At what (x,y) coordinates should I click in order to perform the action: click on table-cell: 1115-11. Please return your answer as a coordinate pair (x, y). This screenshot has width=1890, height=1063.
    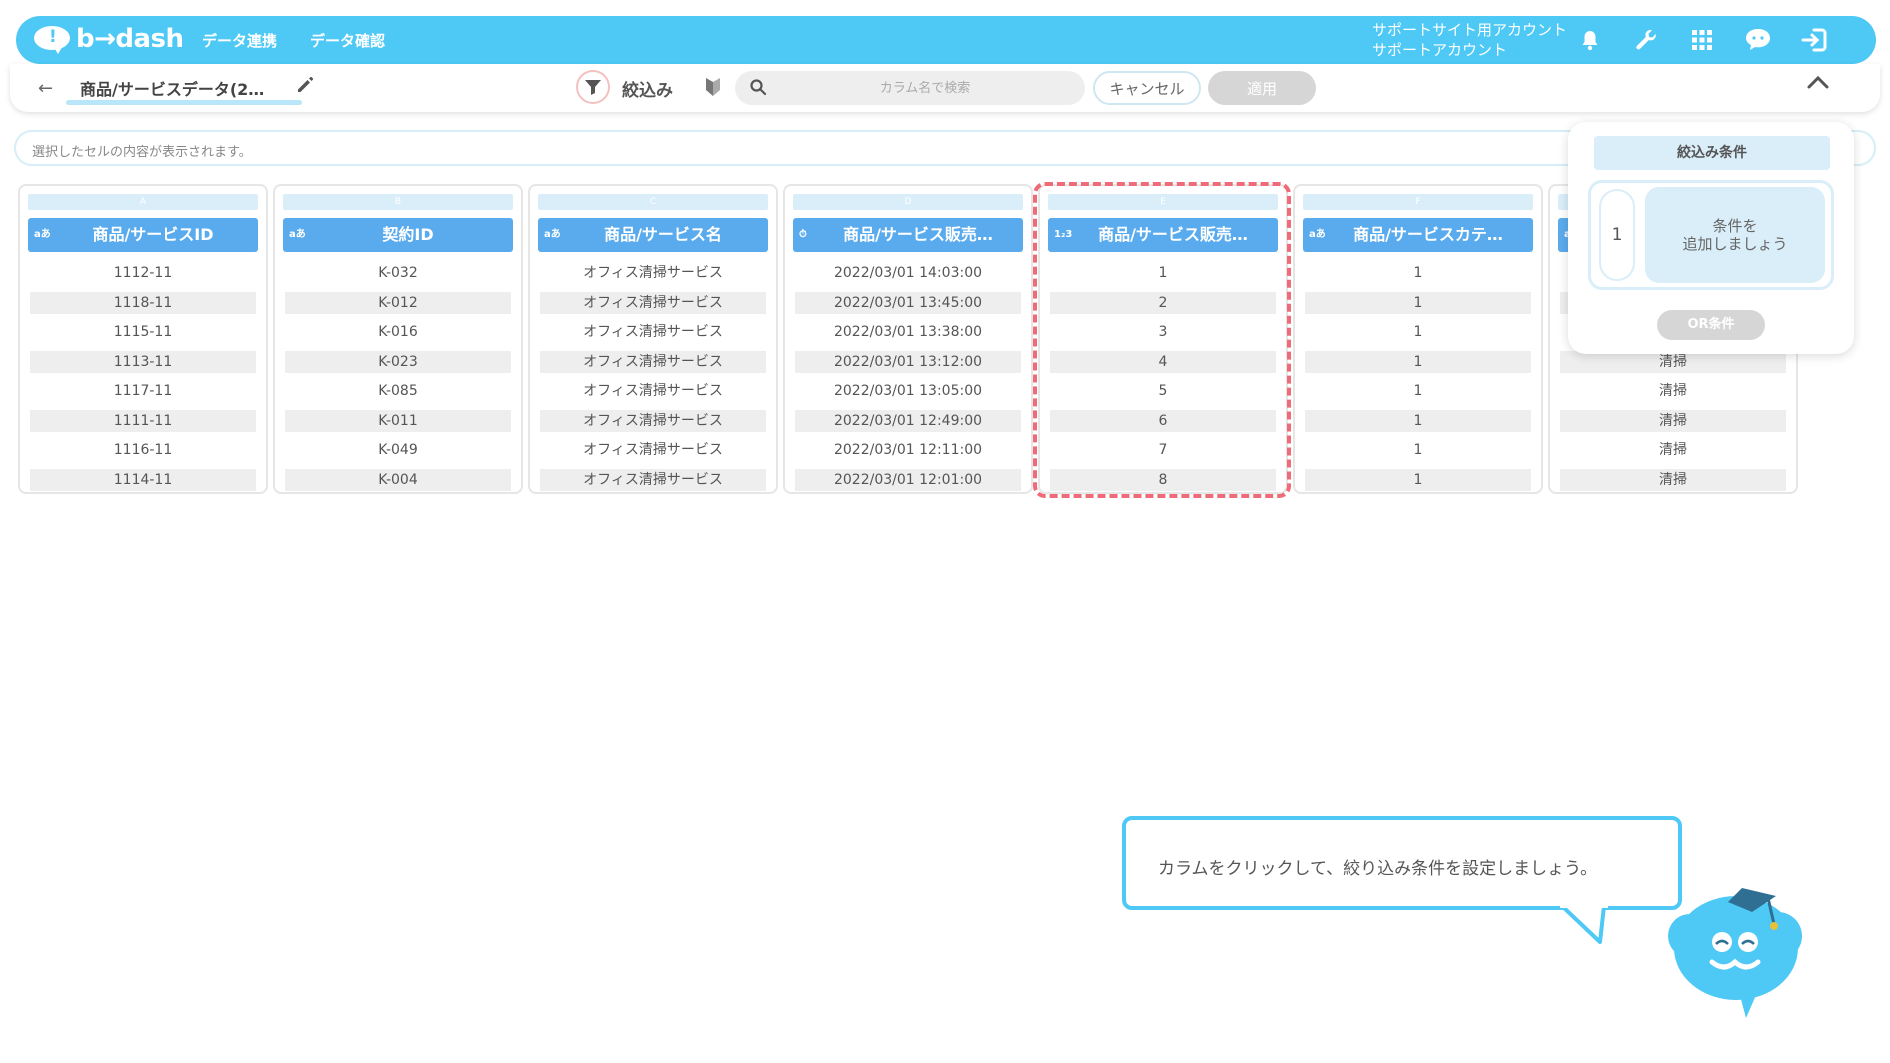
    Looking at the image, I should click on (143, 332).